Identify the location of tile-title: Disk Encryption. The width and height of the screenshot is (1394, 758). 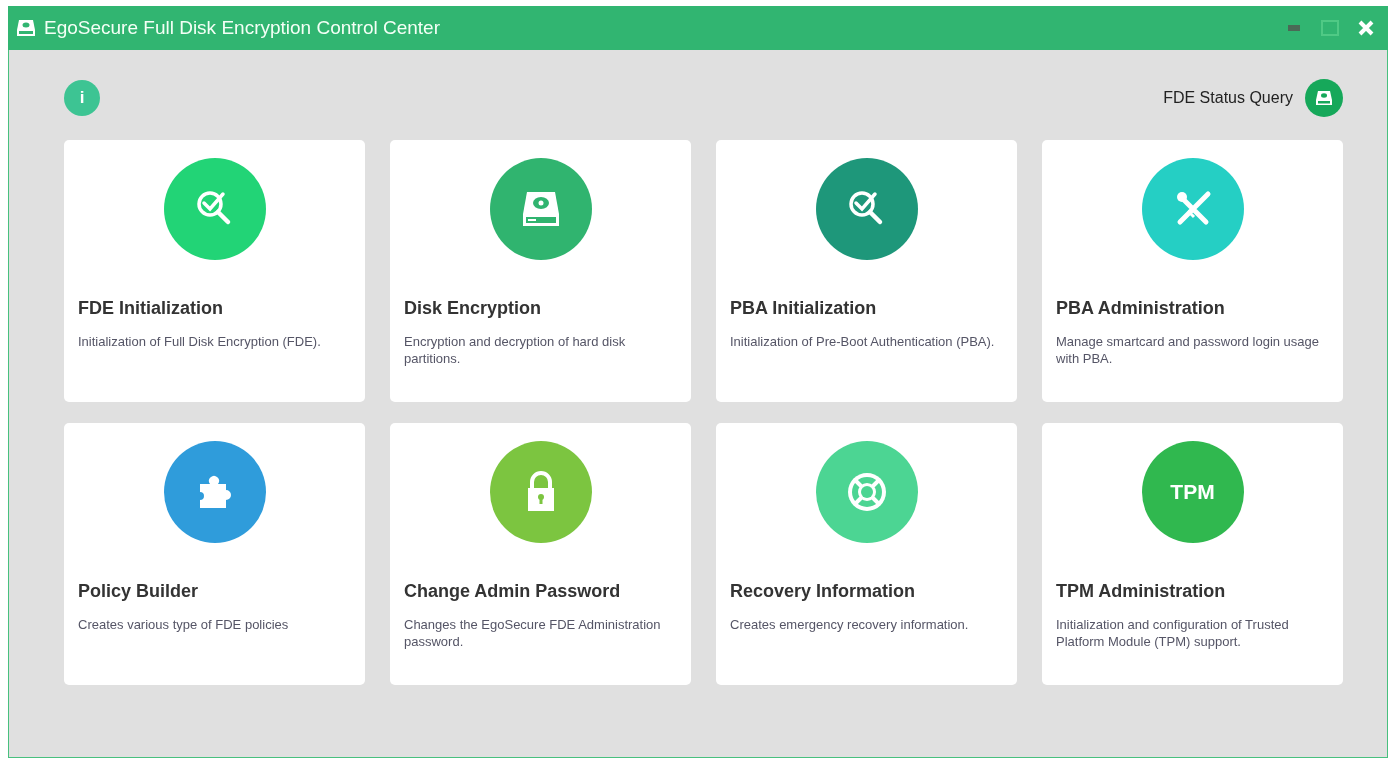
(473, 308).